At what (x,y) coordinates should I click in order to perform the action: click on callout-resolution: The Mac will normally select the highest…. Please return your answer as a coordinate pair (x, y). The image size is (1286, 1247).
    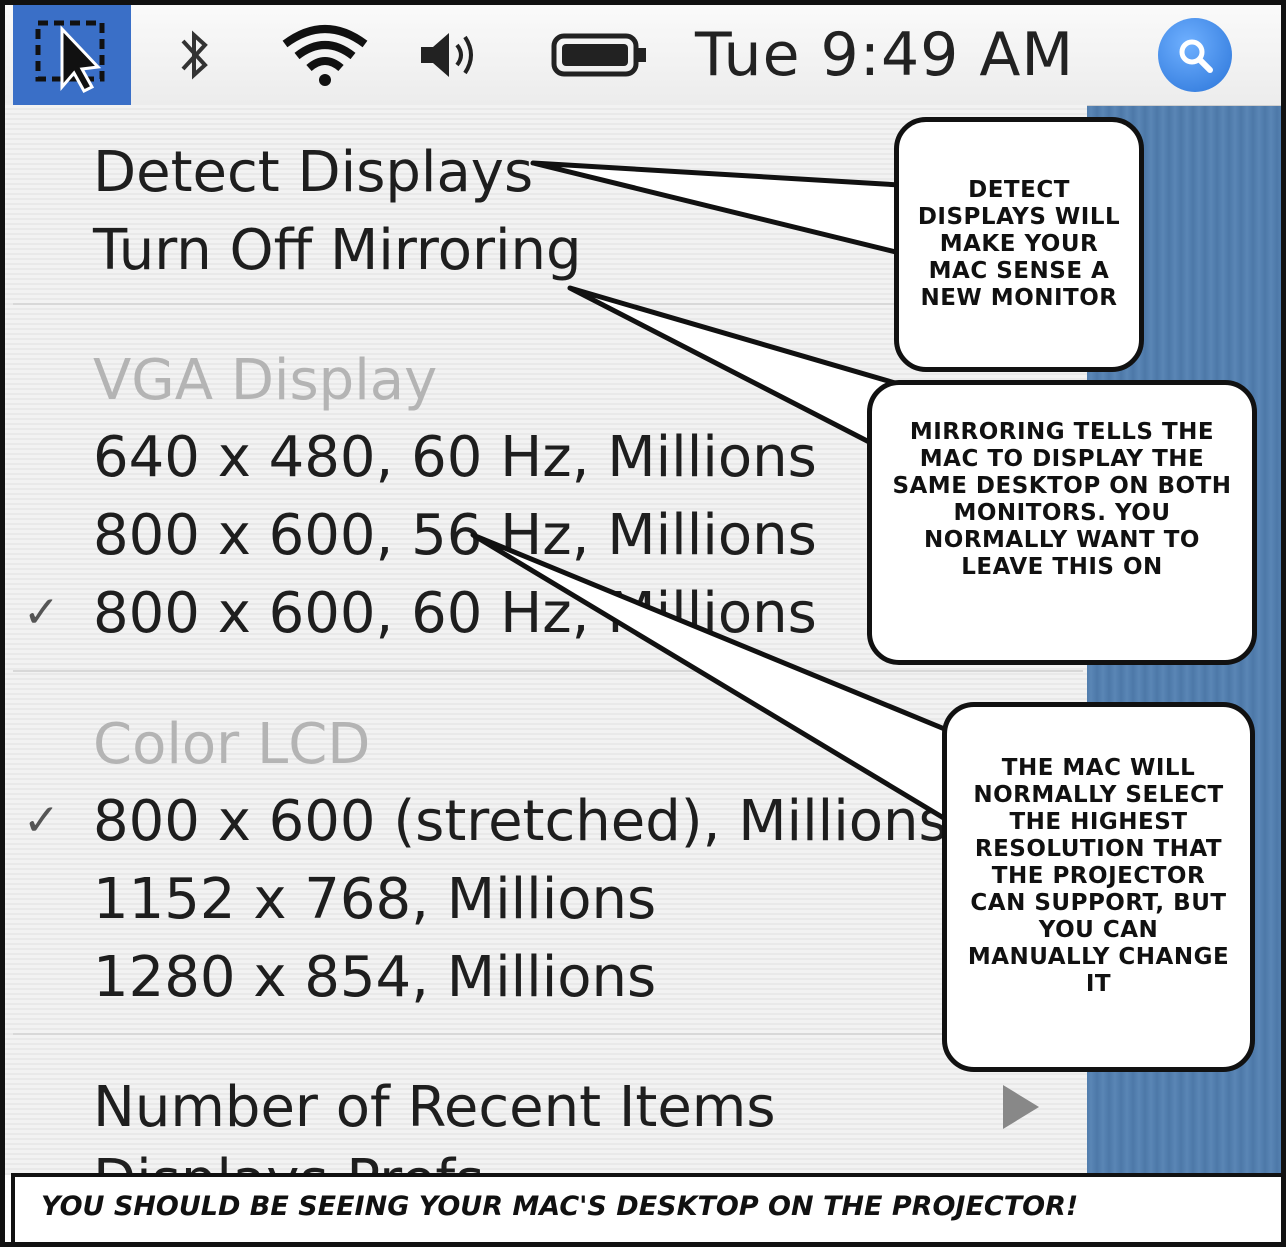
    Looking at the image, I should click on (1098, 887).